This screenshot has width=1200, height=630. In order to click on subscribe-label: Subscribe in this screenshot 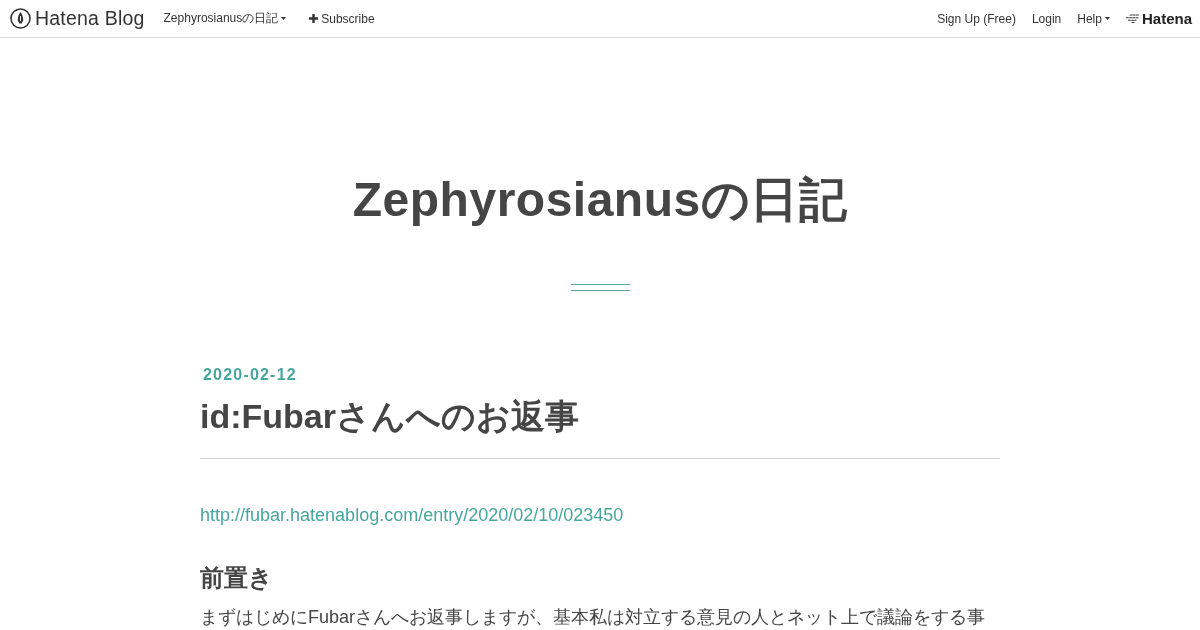, I will do `click(348, 18)`.